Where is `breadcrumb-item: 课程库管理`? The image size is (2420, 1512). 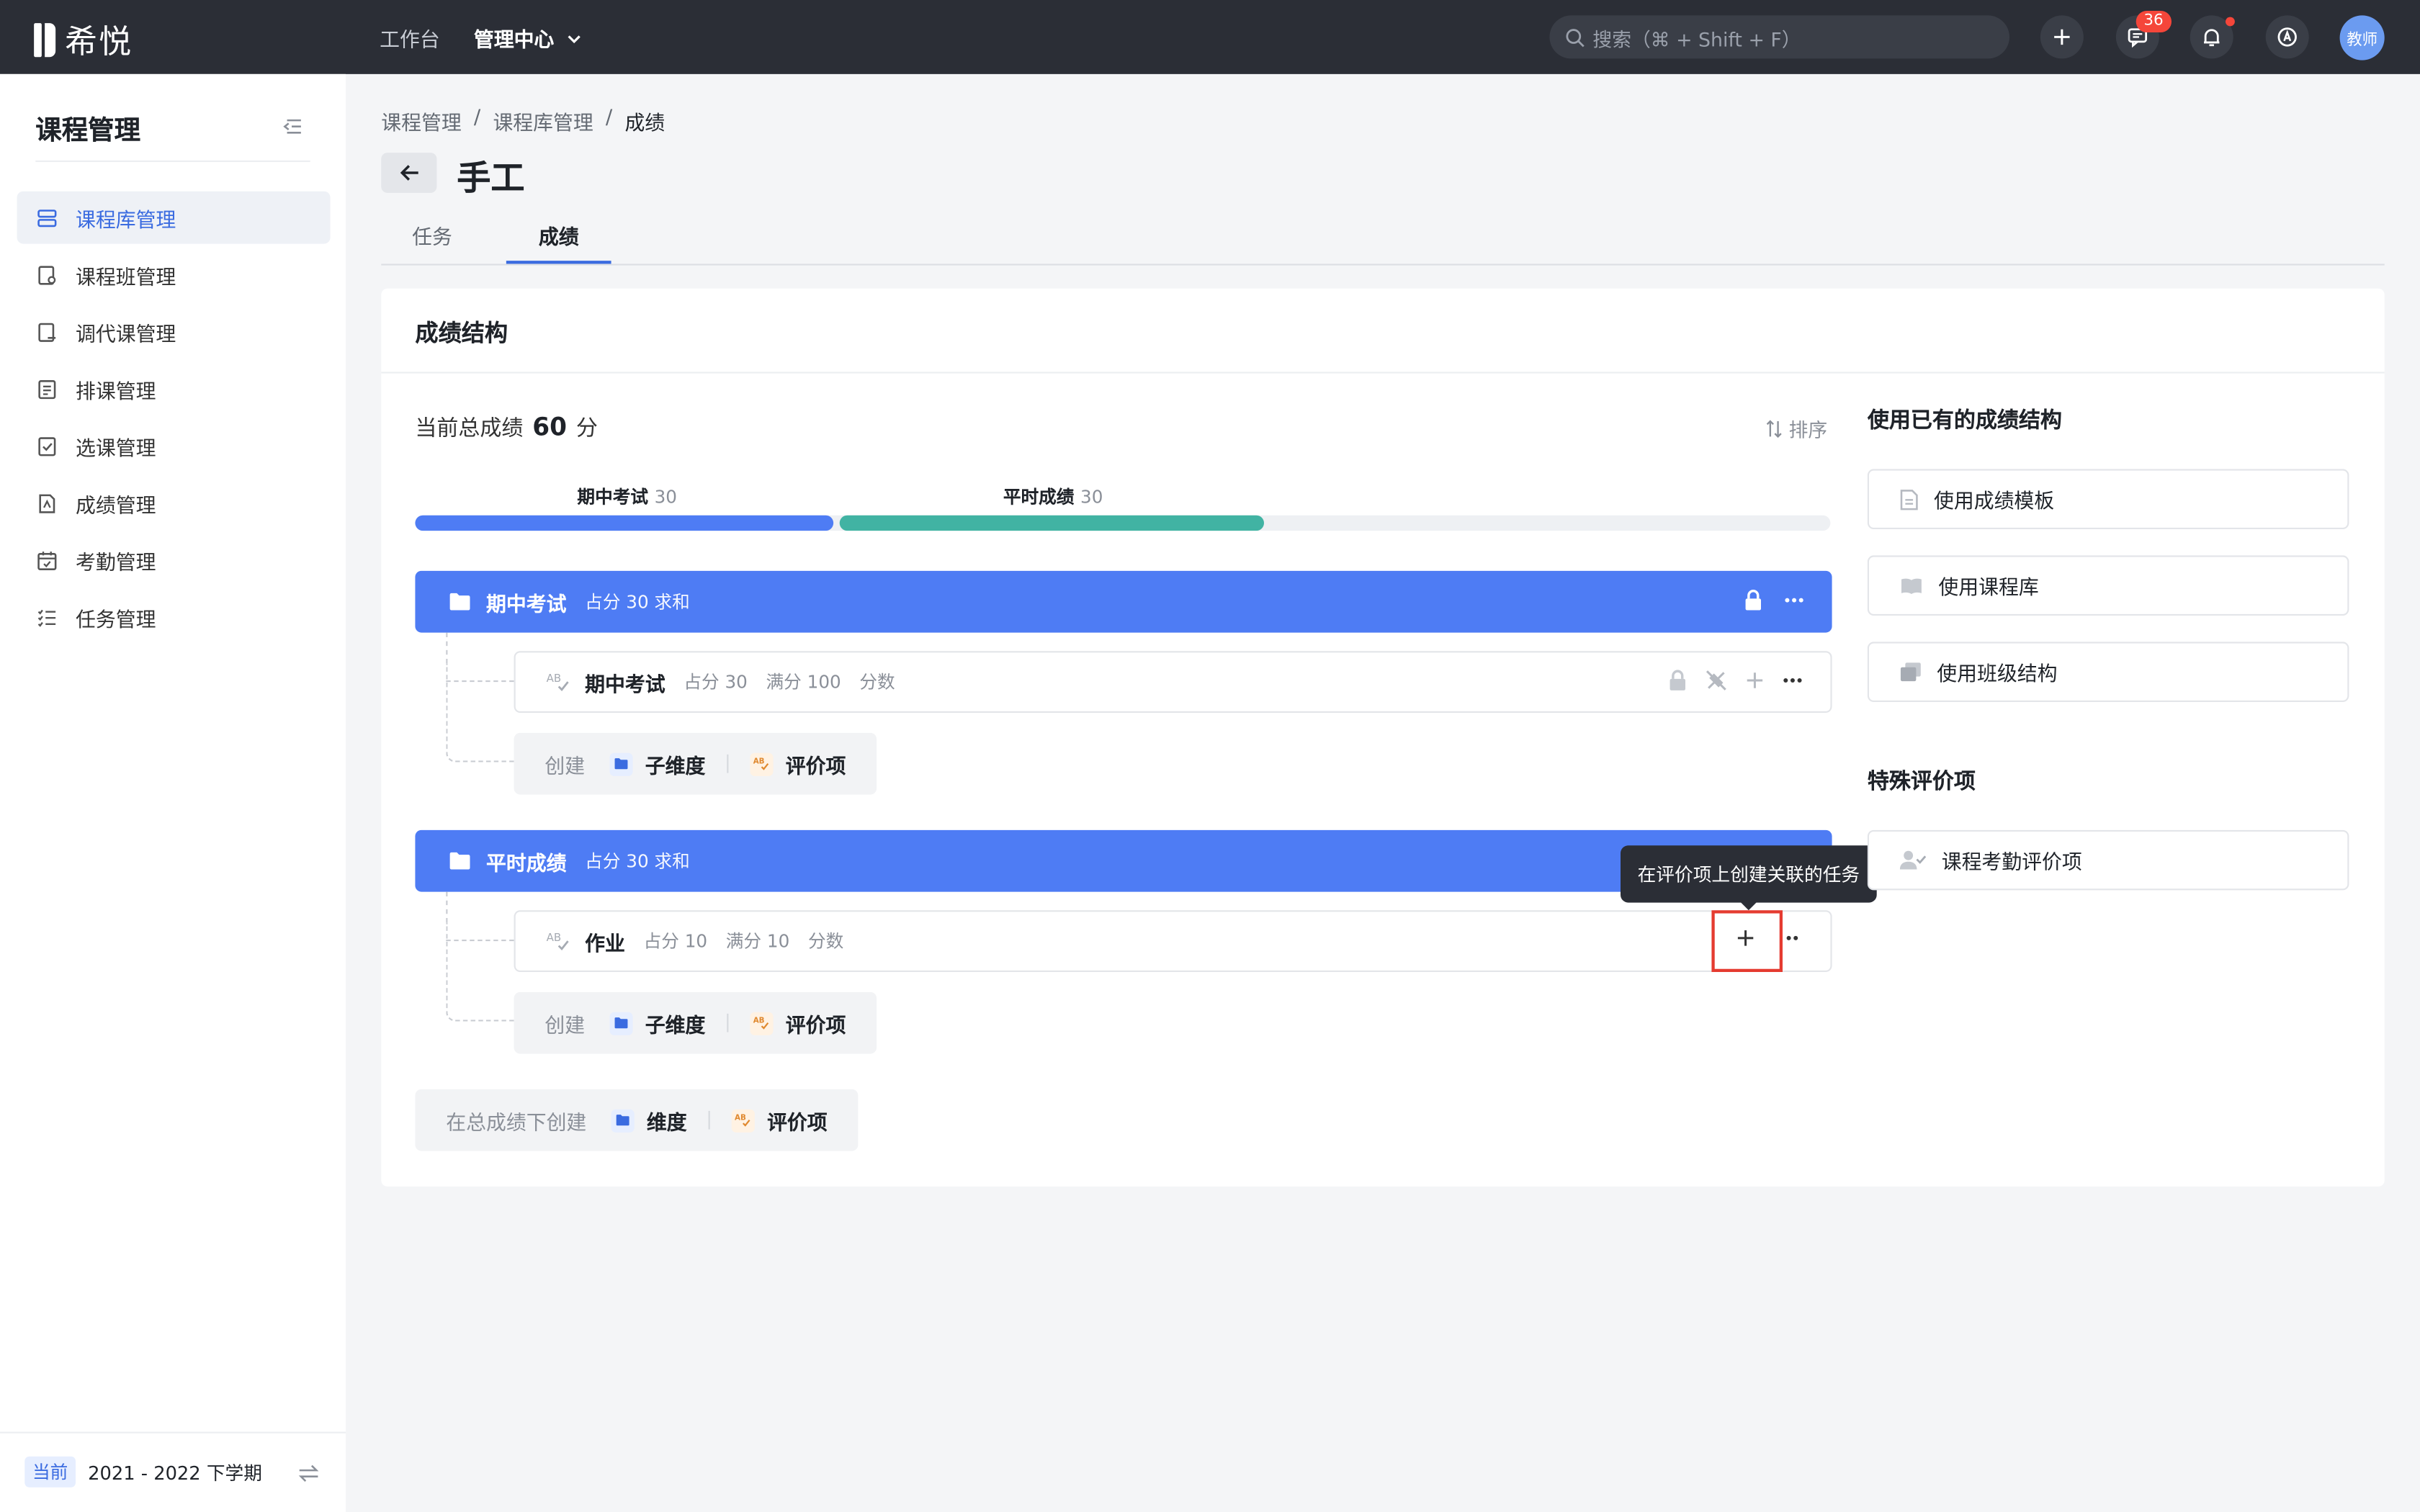
breadcrumb-item: 课程库管理 is located at coordinates (543, 121).